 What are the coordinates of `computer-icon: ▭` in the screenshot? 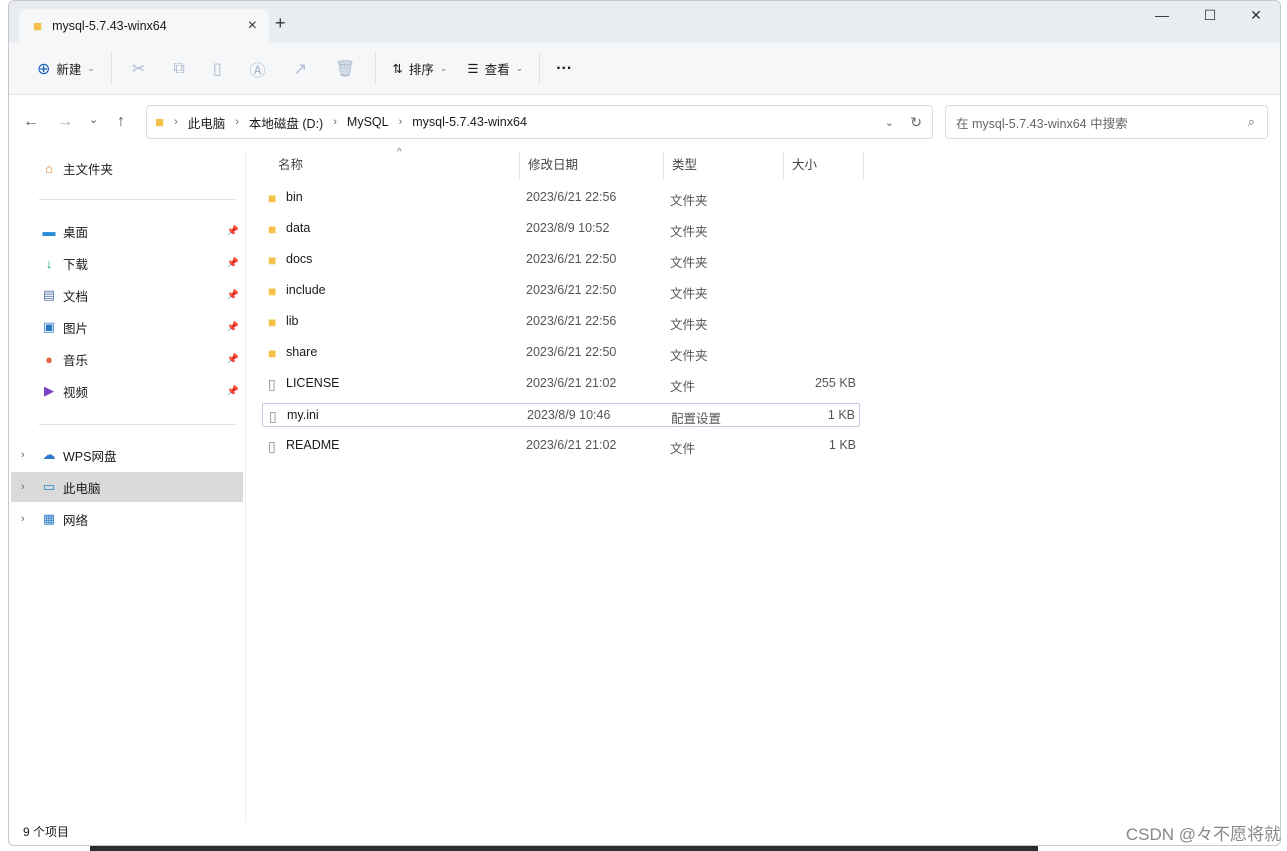 It's located at (49, 486).